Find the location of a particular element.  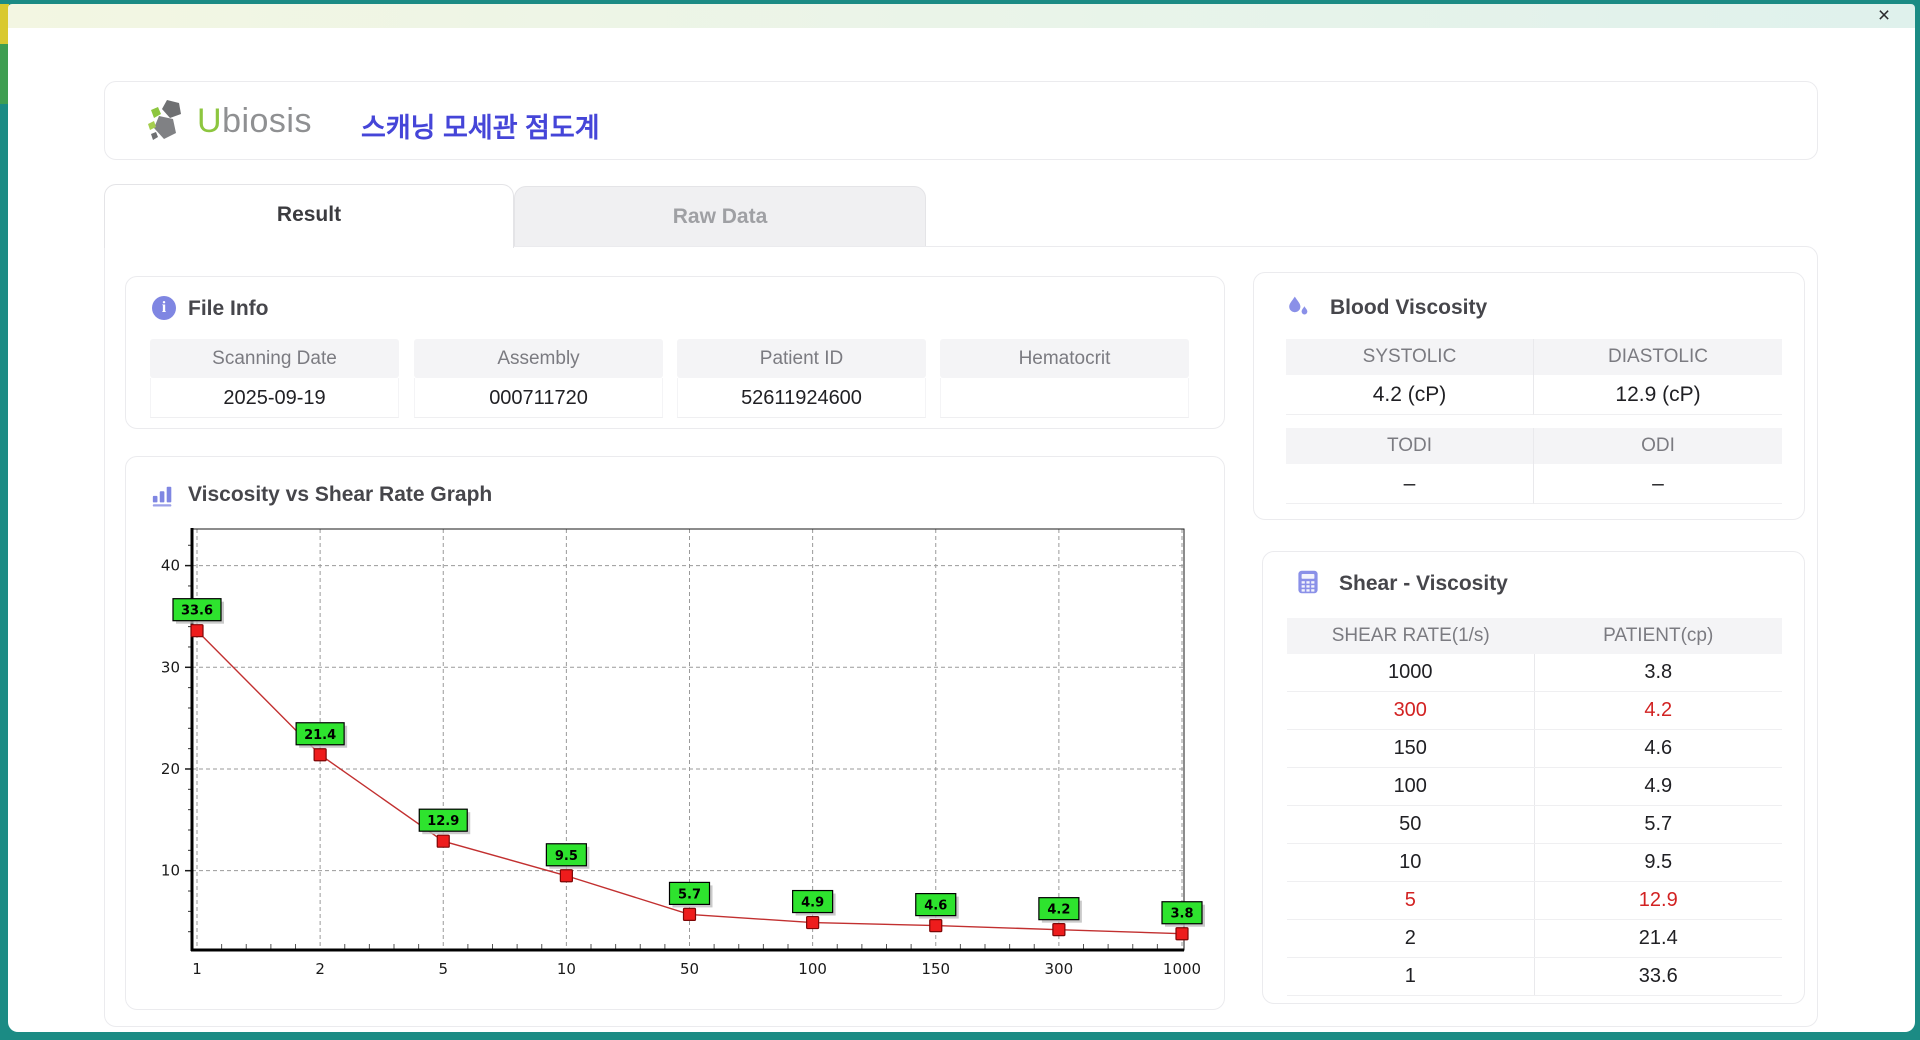

svg-text: 100 is located at coordinates (812, 969).